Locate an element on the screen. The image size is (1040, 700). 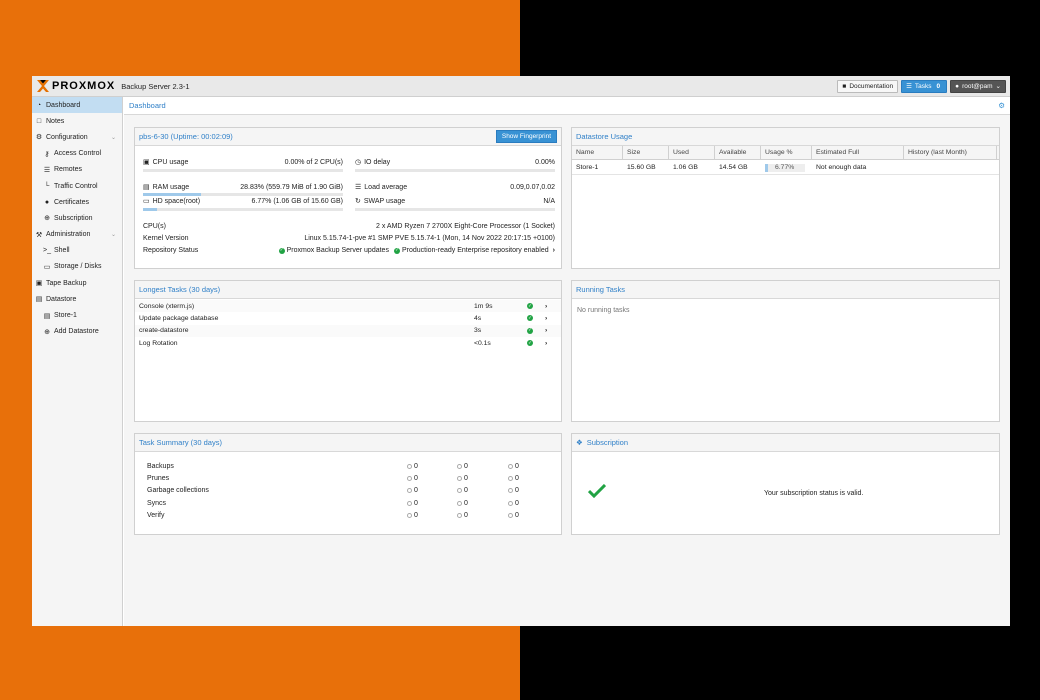
task-duration: <0.1s is located at coordinates (482, 343).